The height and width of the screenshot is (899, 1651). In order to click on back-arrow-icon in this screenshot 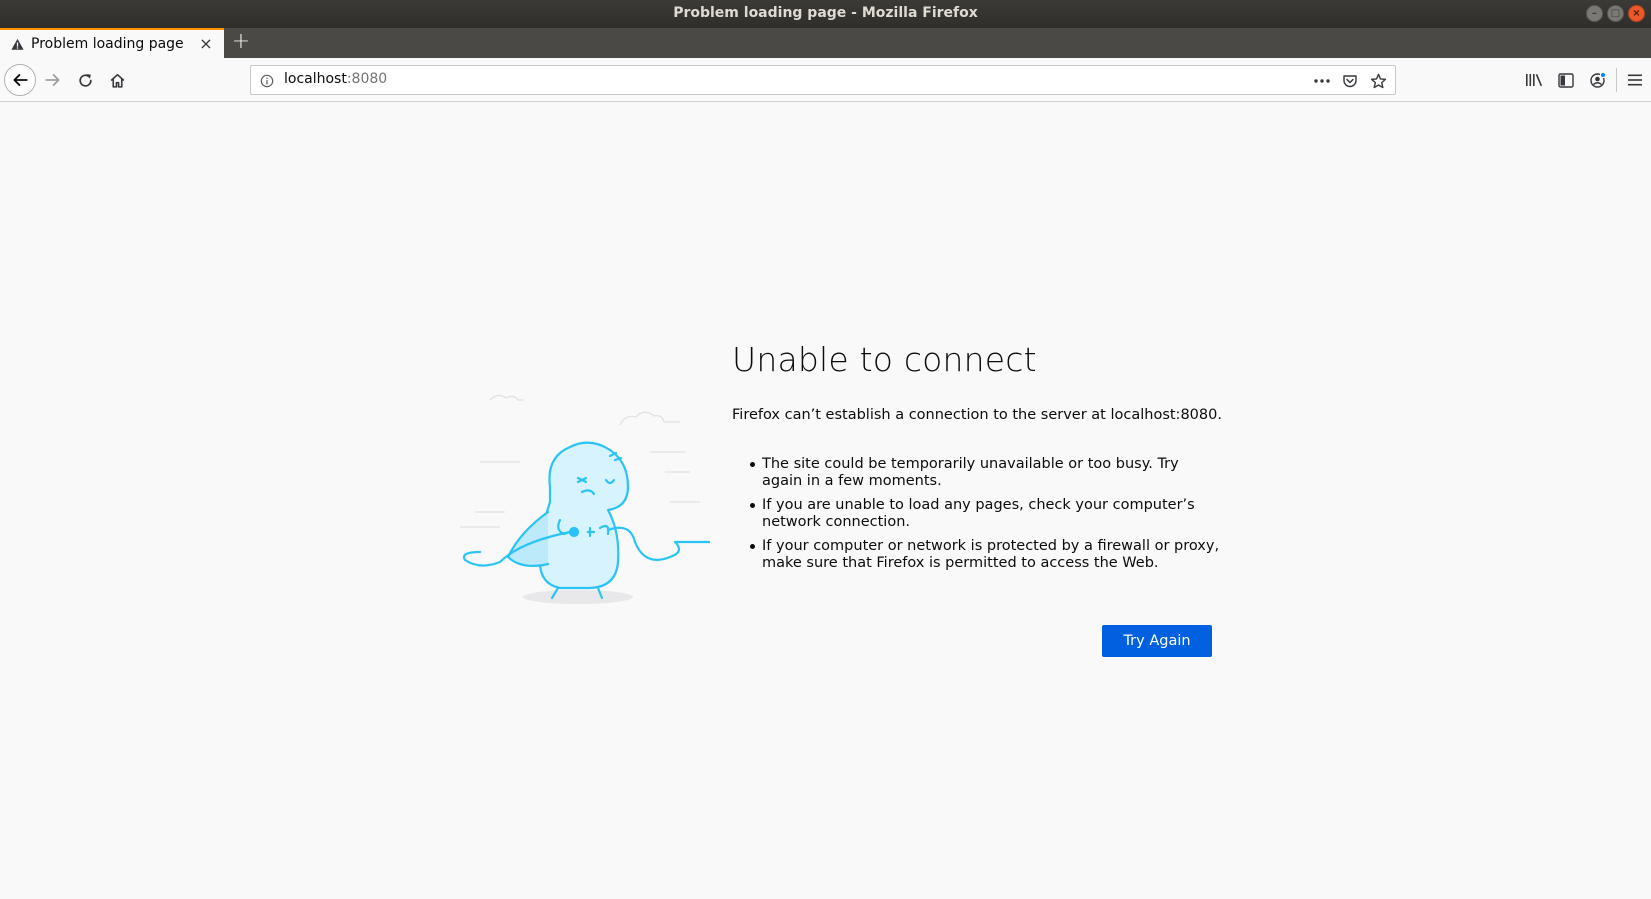, I will do `click(20, 80)`.